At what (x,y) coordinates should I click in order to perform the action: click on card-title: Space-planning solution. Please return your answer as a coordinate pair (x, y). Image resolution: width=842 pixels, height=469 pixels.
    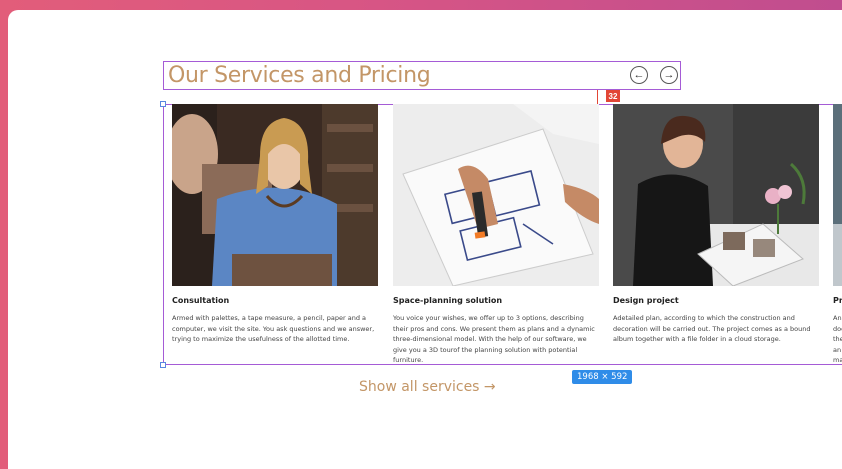
    Looking at the image, I should click on (448, 300).